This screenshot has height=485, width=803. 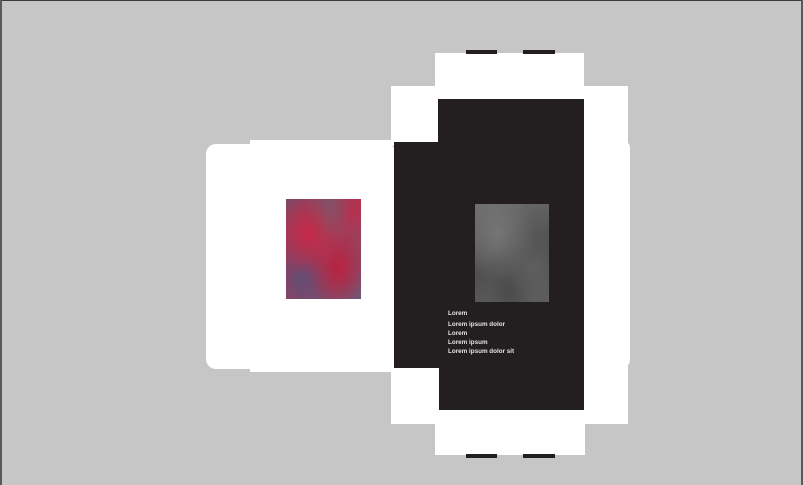 I want to click on back-panel-bottom-strip, so click(x=511, y=388).